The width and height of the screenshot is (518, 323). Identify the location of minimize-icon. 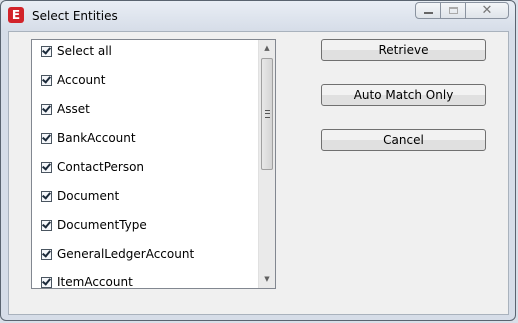
(428, 13).